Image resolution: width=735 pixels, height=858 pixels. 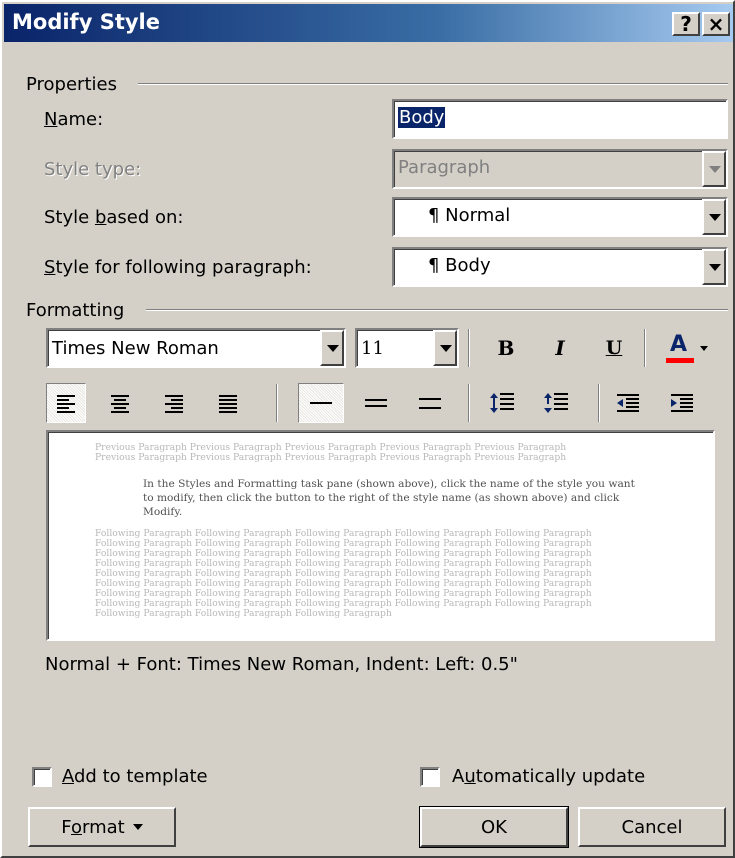 I want to click on space-after-icon, so click(x=556, y=403).